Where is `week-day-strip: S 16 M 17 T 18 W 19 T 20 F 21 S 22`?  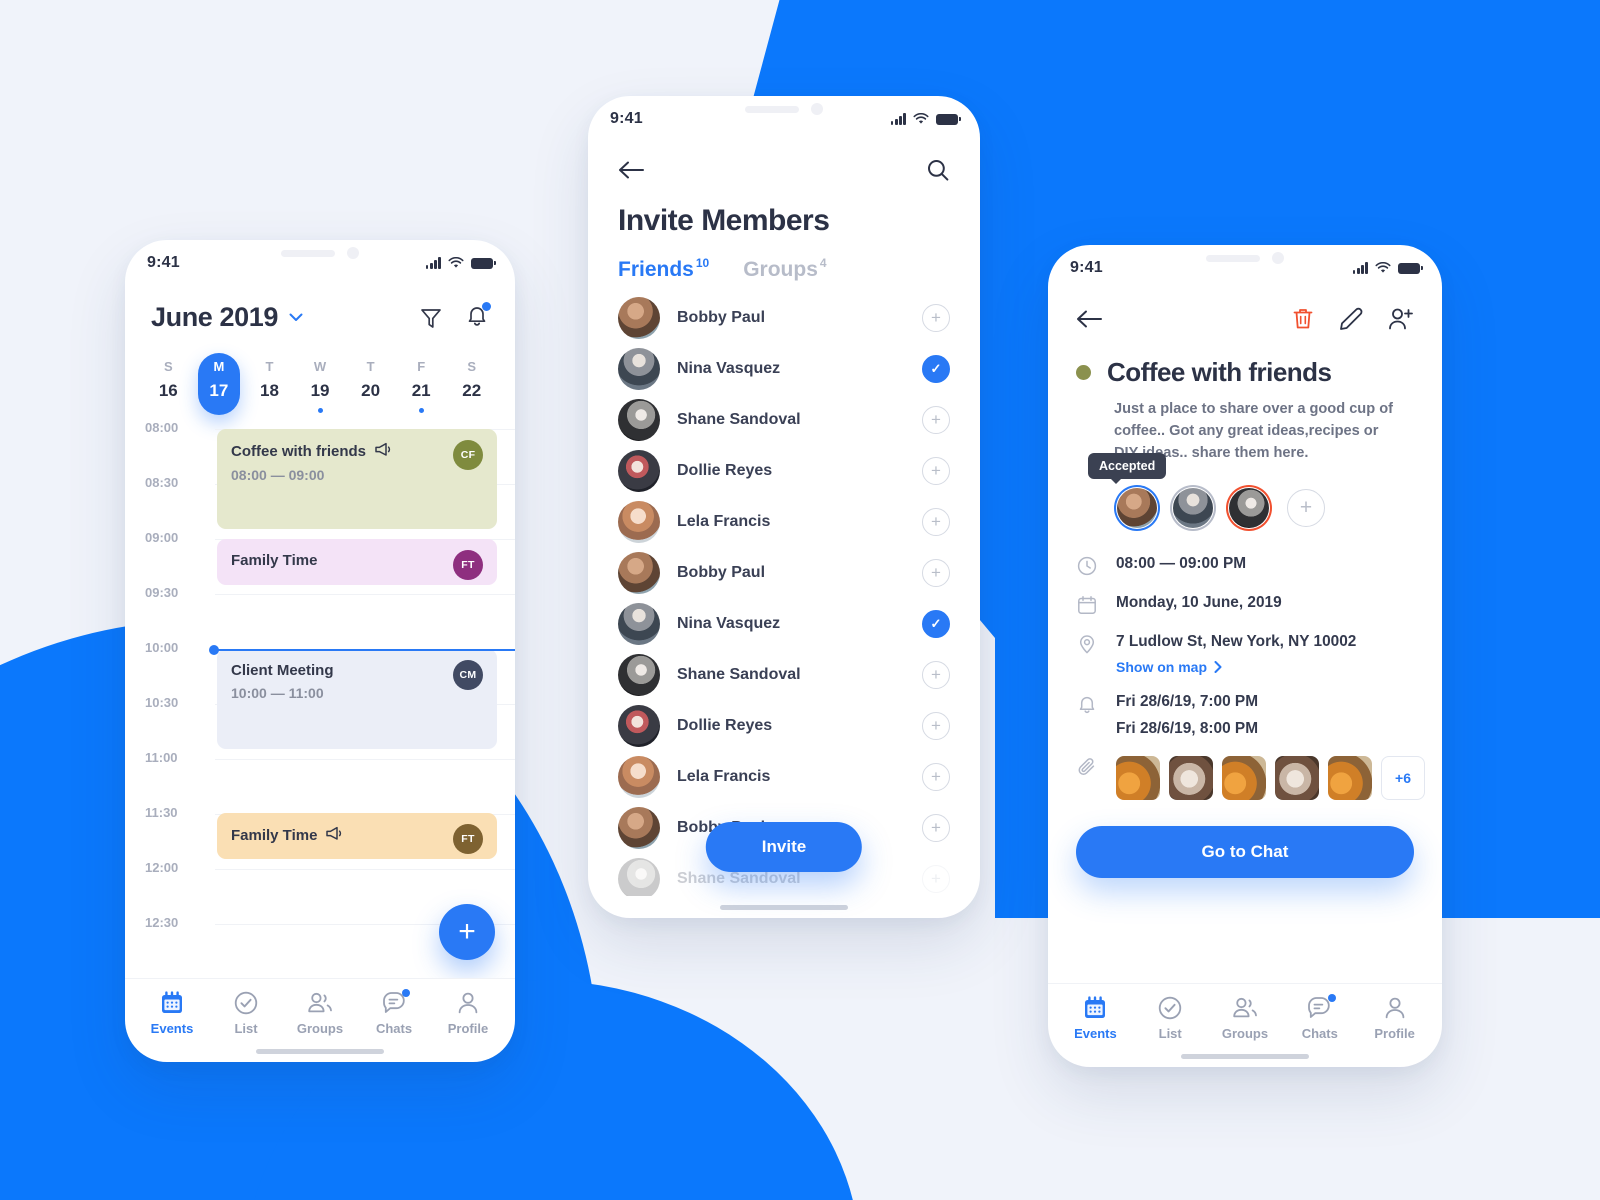 week-day-strip: S 16 M 17 T 18 W 19 T 20 F 21 S 22 is located at coordinates (320, 382).